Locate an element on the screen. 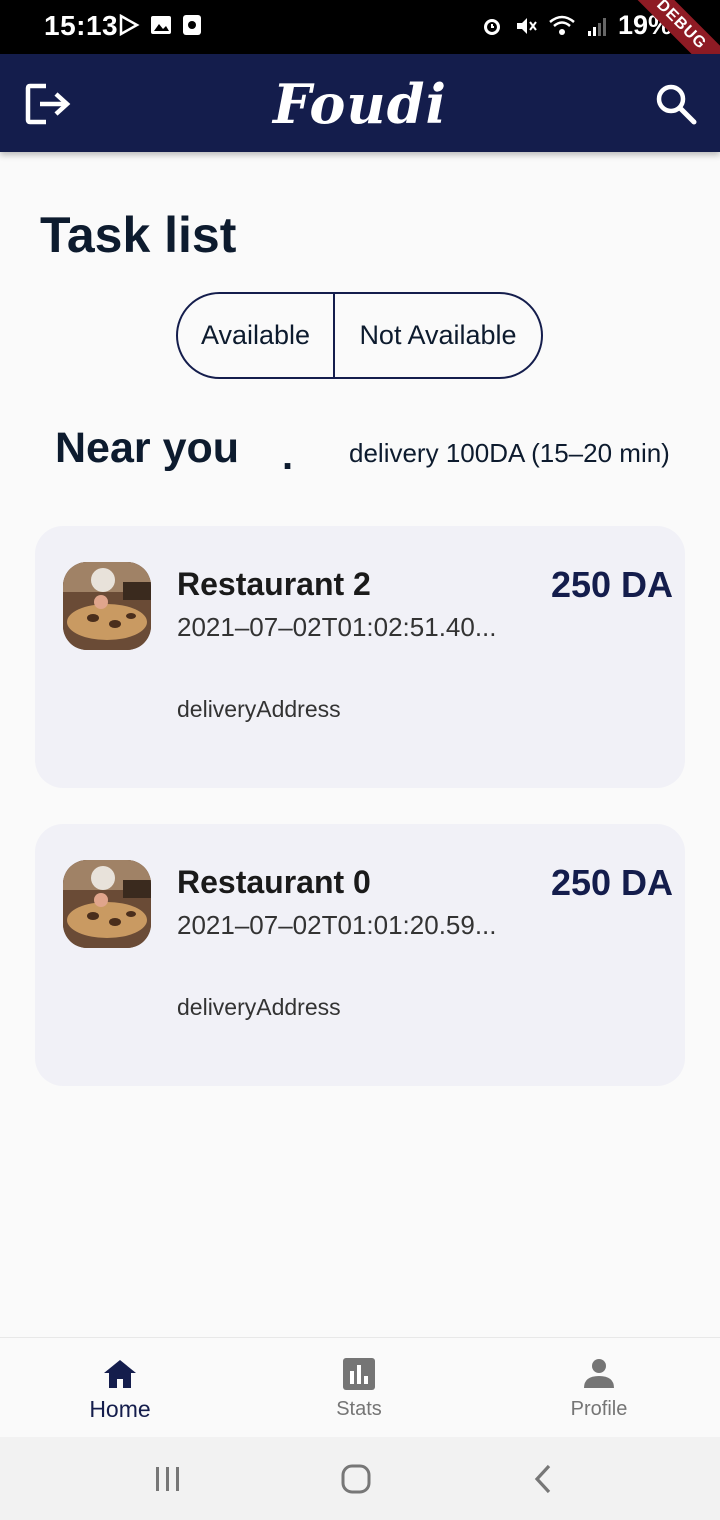 Image resolution: width=720 pixels, height=1520 pixels. home-icon is located at coordinates (120, 1374).